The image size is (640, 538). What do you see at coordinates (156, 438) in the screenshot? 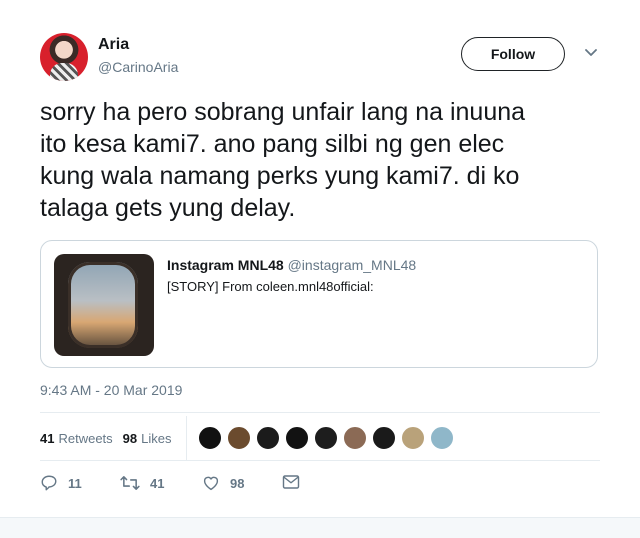
I see `likes-label: Likes` at bounding box center [156, 438].